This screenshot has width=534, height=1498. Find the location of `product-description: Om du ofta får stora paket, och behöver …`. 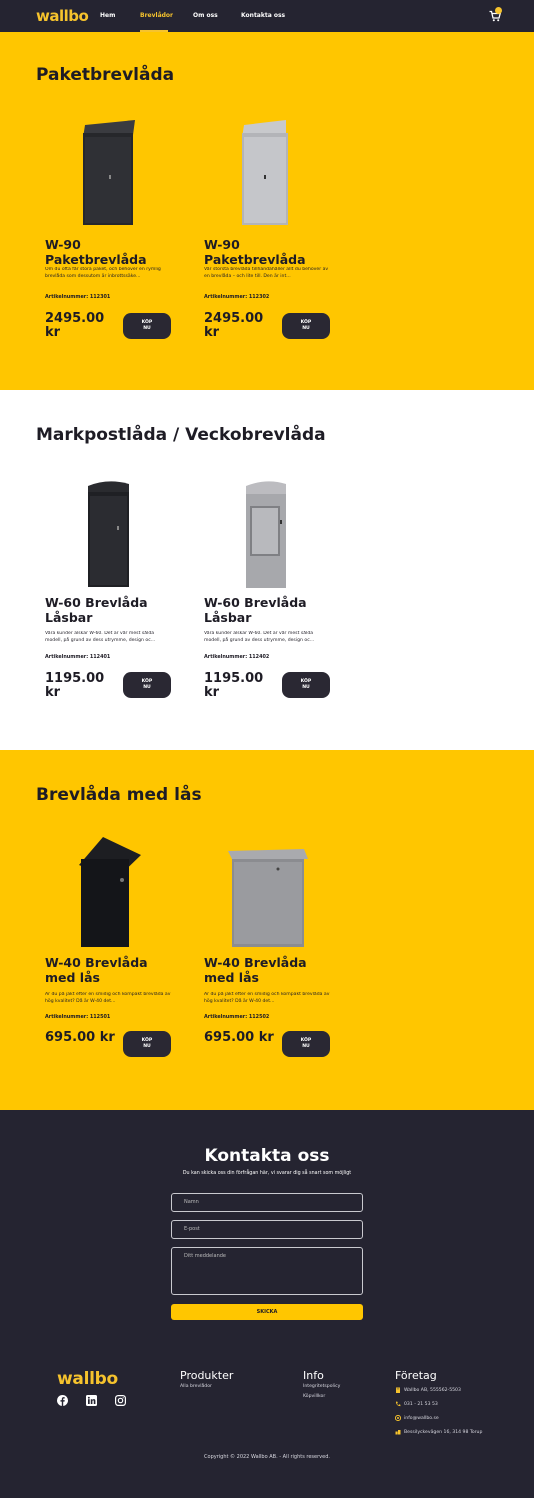

product-description: Om du ofta får stora paket, och behöver … is located at coordinates (103, 273).